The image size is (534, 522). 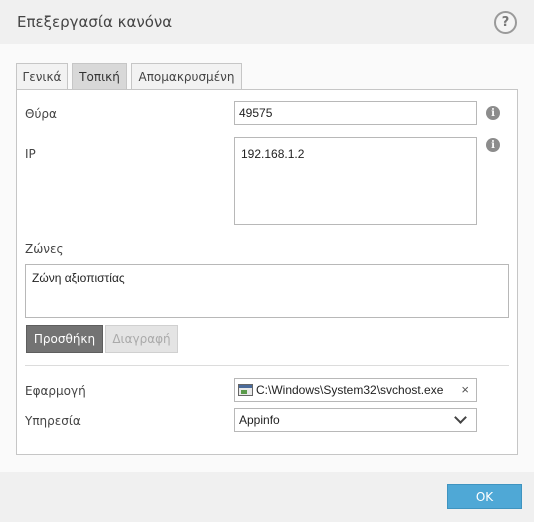 What do you see at coordinates (78, 278) in the screenshot?
I see `zone-item: Ζώνη αξιοπιστίας` at bounding box center [78, 278].